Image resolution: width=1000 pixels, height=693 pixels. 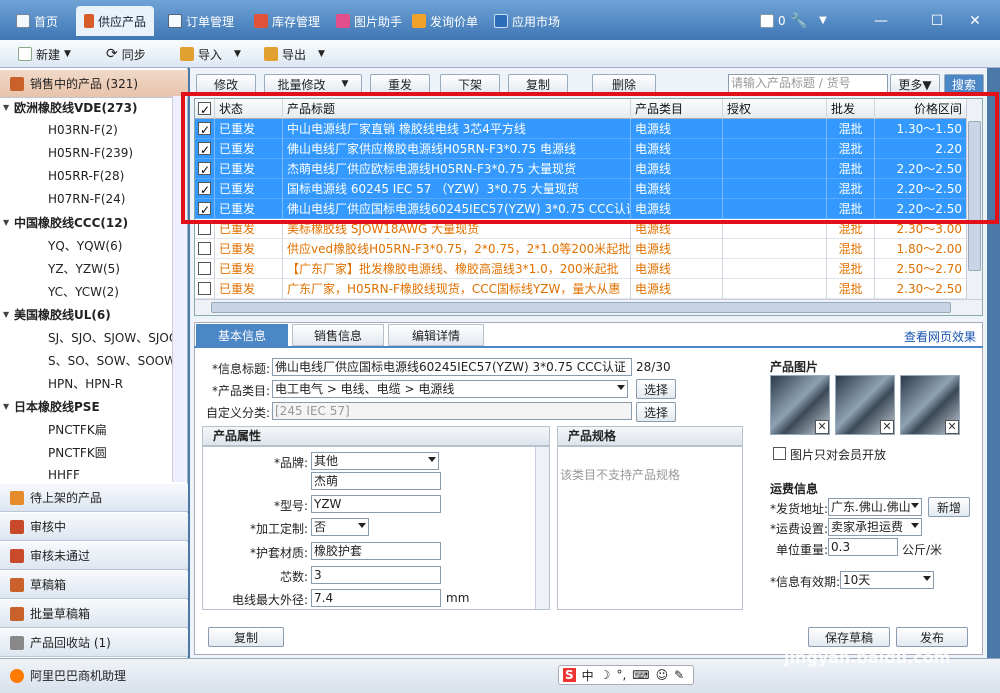 I want to click on brand-text-field: 杰萌, so click(x=376, y=481).